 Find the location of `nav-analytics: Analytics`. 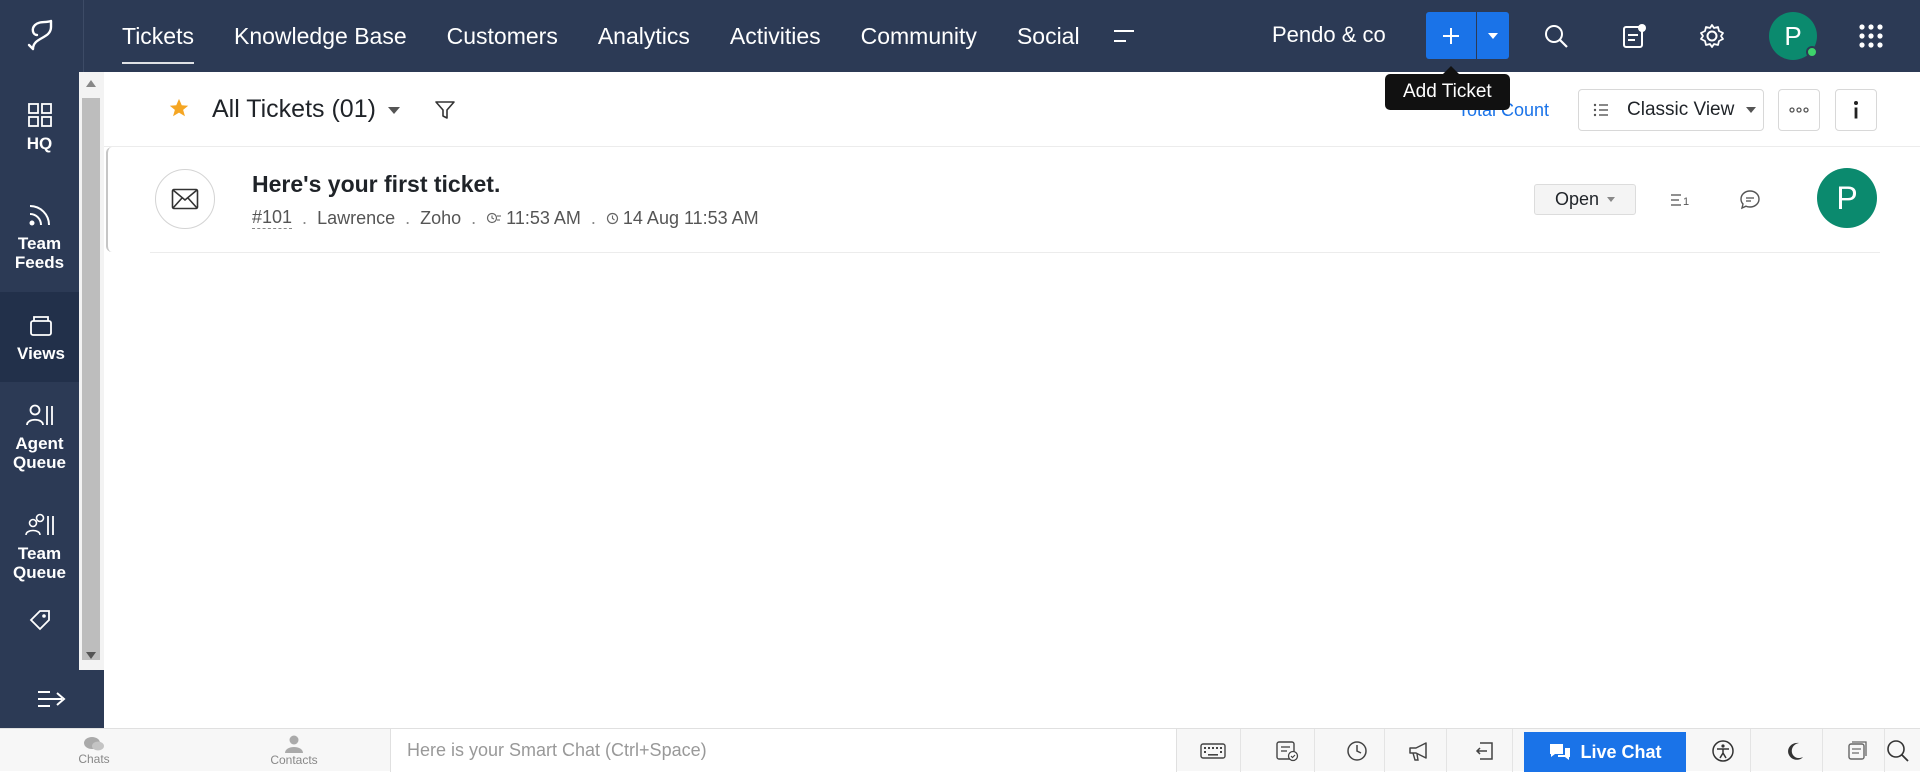

nav-analytics: Analytics is located at coordinates (644, 36).